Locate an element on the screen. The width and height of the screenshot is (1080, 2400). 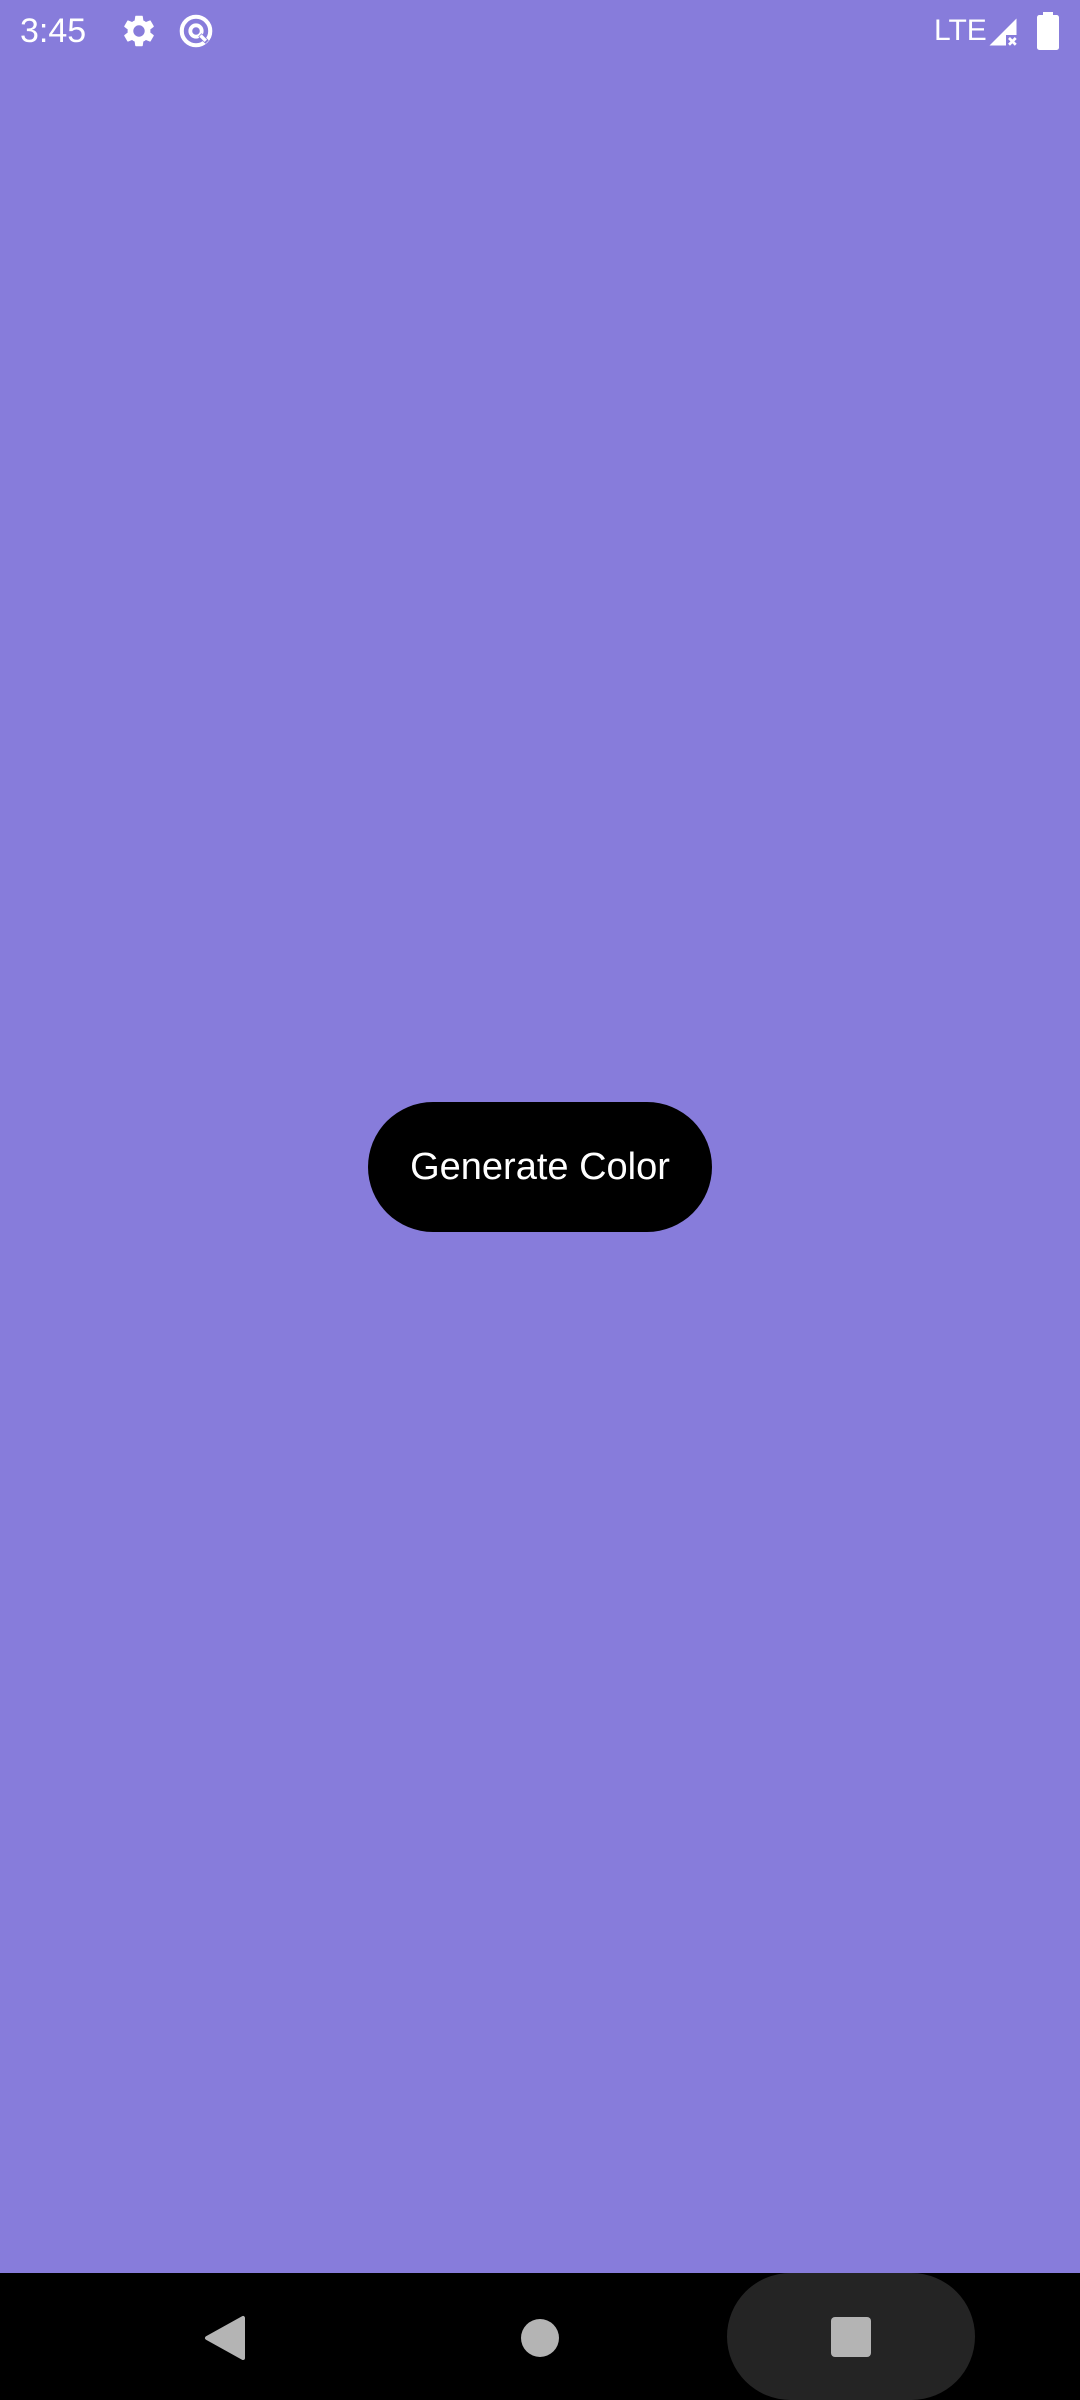
settings-icon is located at coordinates (139, 31).